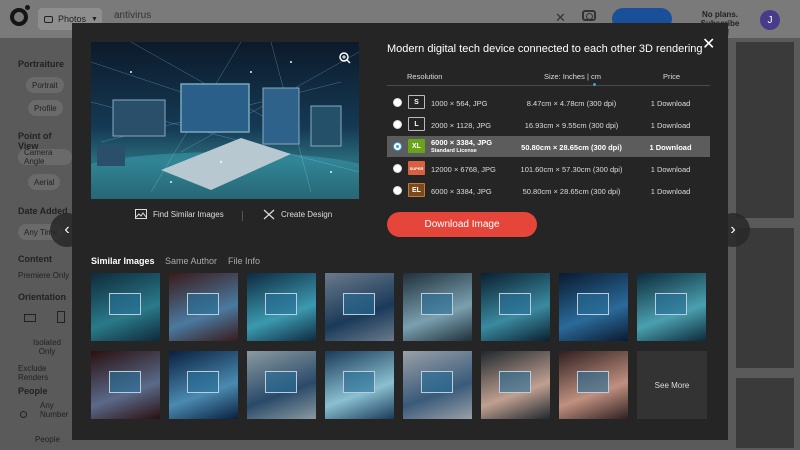 This screenshot has height=450, width=800. What do you see at coordinates (462, 224) in the screenshot?
I see `download-image-button: Download Image` at bounding box center [462, 224].